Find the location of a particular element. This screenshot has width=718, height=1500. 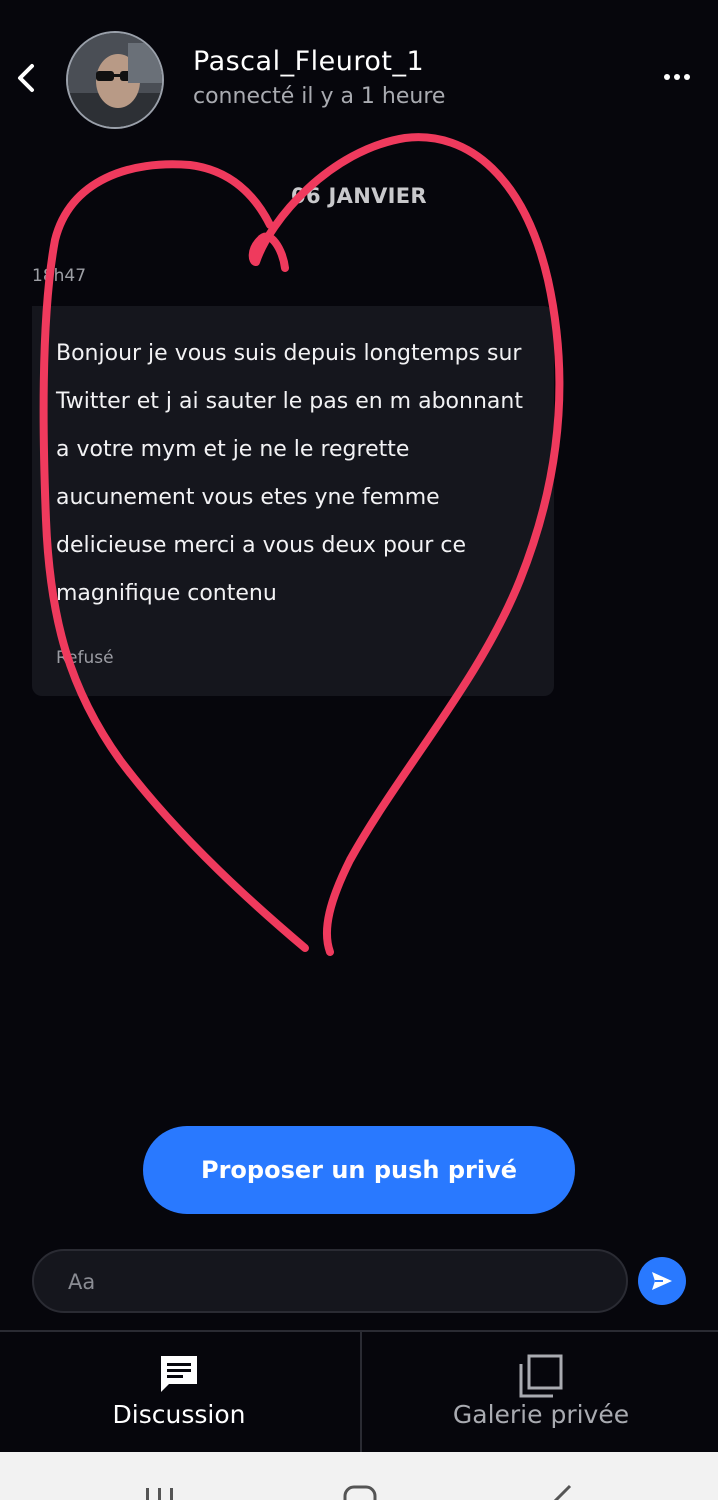

message-input is located at coordinates (328, 1282).